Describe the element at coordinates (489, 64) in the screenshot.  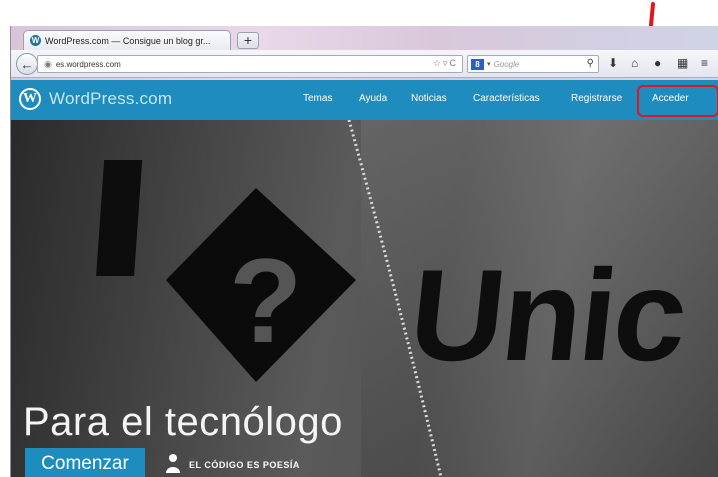
I see `engine-caret-icon: ▾` at that location.